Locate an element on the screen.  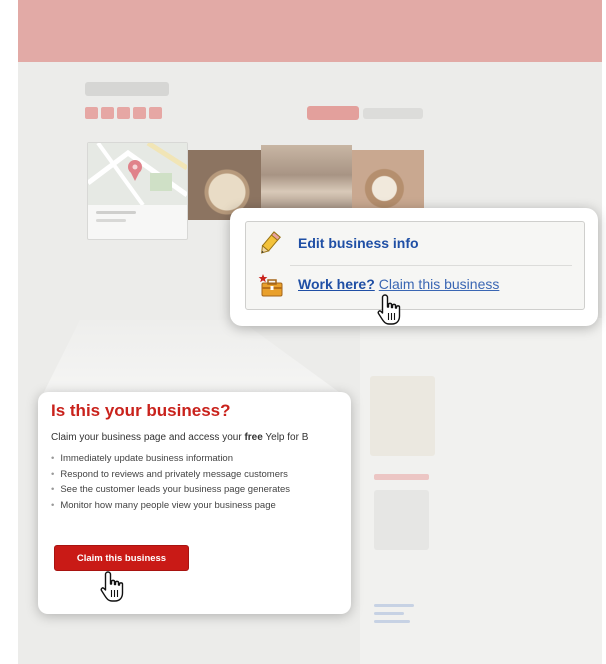
map-card is located at coordinates (137, 191).